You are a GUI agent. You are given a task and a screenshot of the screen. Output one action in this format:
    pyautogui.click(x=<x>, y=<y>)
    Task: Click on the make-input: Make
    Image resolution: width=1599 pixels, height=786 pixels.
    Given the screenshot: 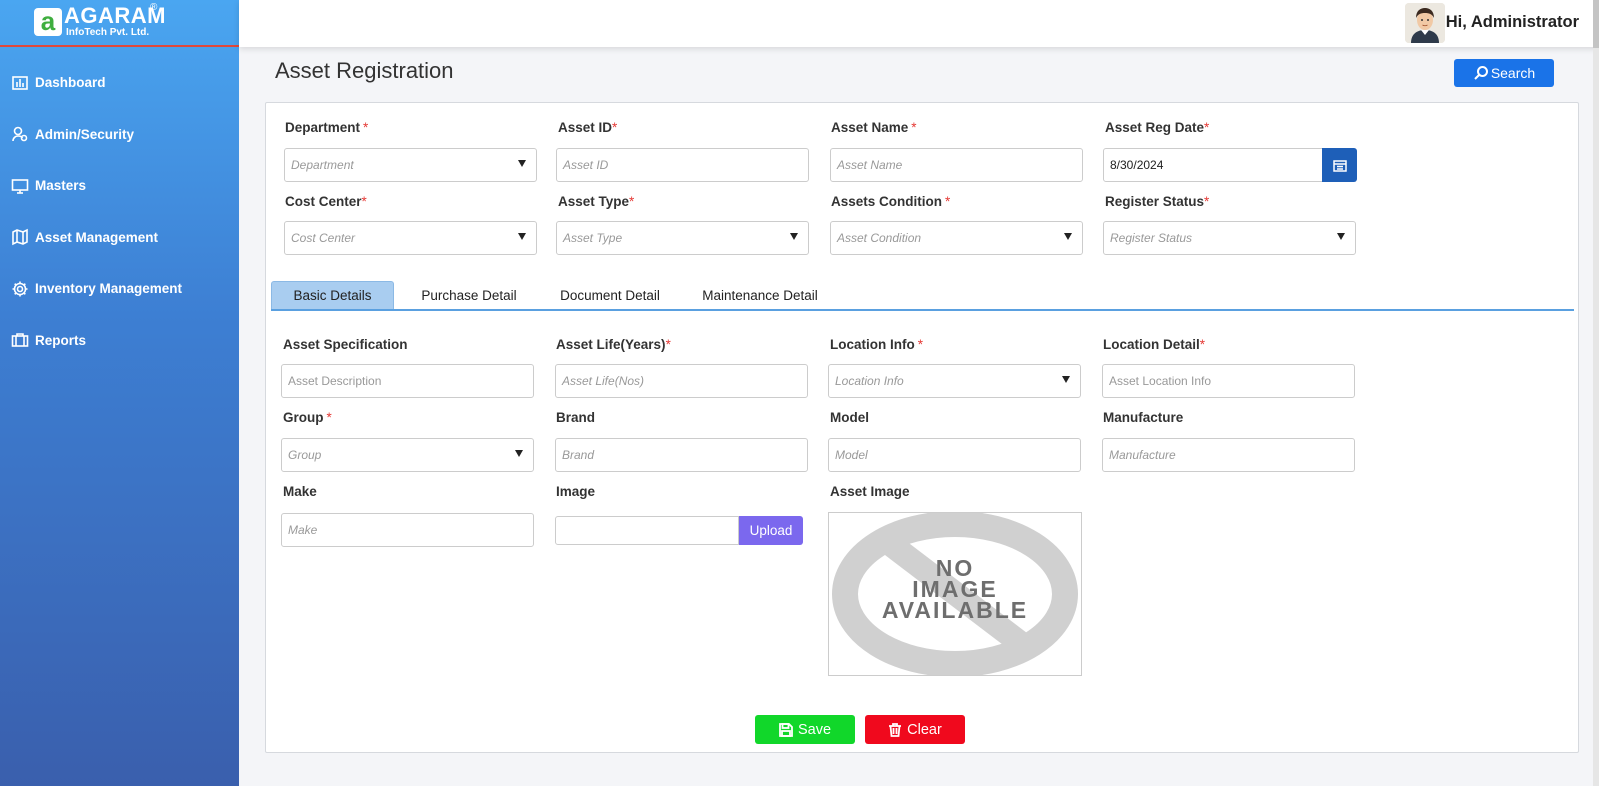 What is the action you would take?
    pyautogui.click(x=407, y=530)
    